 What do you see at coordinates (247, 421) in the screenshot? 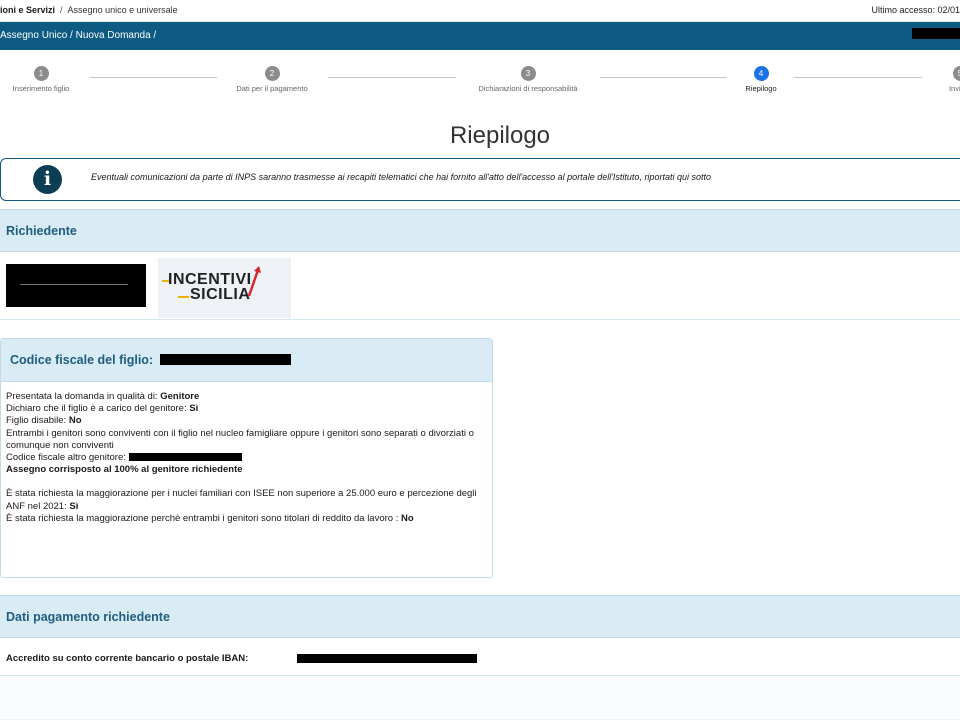
I see `disabile-row: Figlio disabile: No` at bounding box center [247, 421].